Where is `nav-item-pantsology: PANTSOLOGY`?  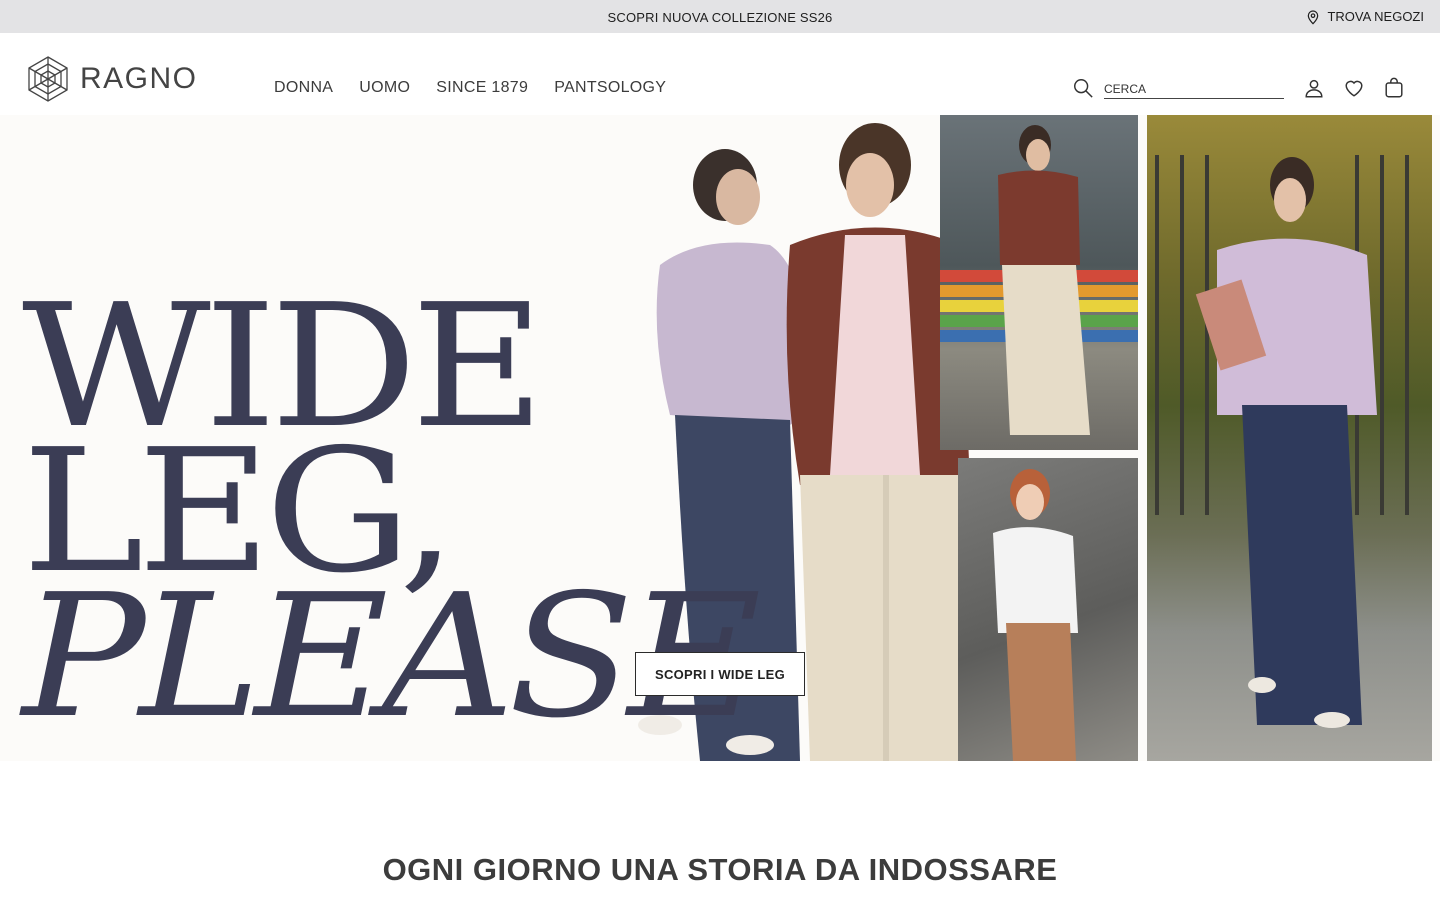
nav-item-pantsology: PANTSOLOGY is located at coordinates (610, 88).